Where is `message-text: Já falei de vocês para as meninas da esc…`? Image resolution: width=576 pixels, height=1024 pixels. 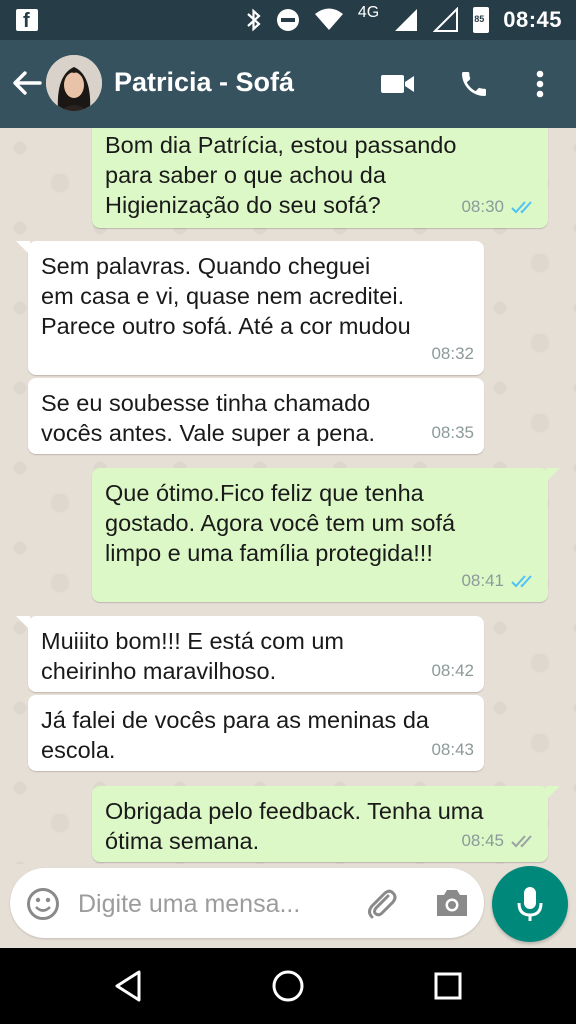 message-text: Já falei de vocês para as meninas da esc… is located at coordinates (235, 735).